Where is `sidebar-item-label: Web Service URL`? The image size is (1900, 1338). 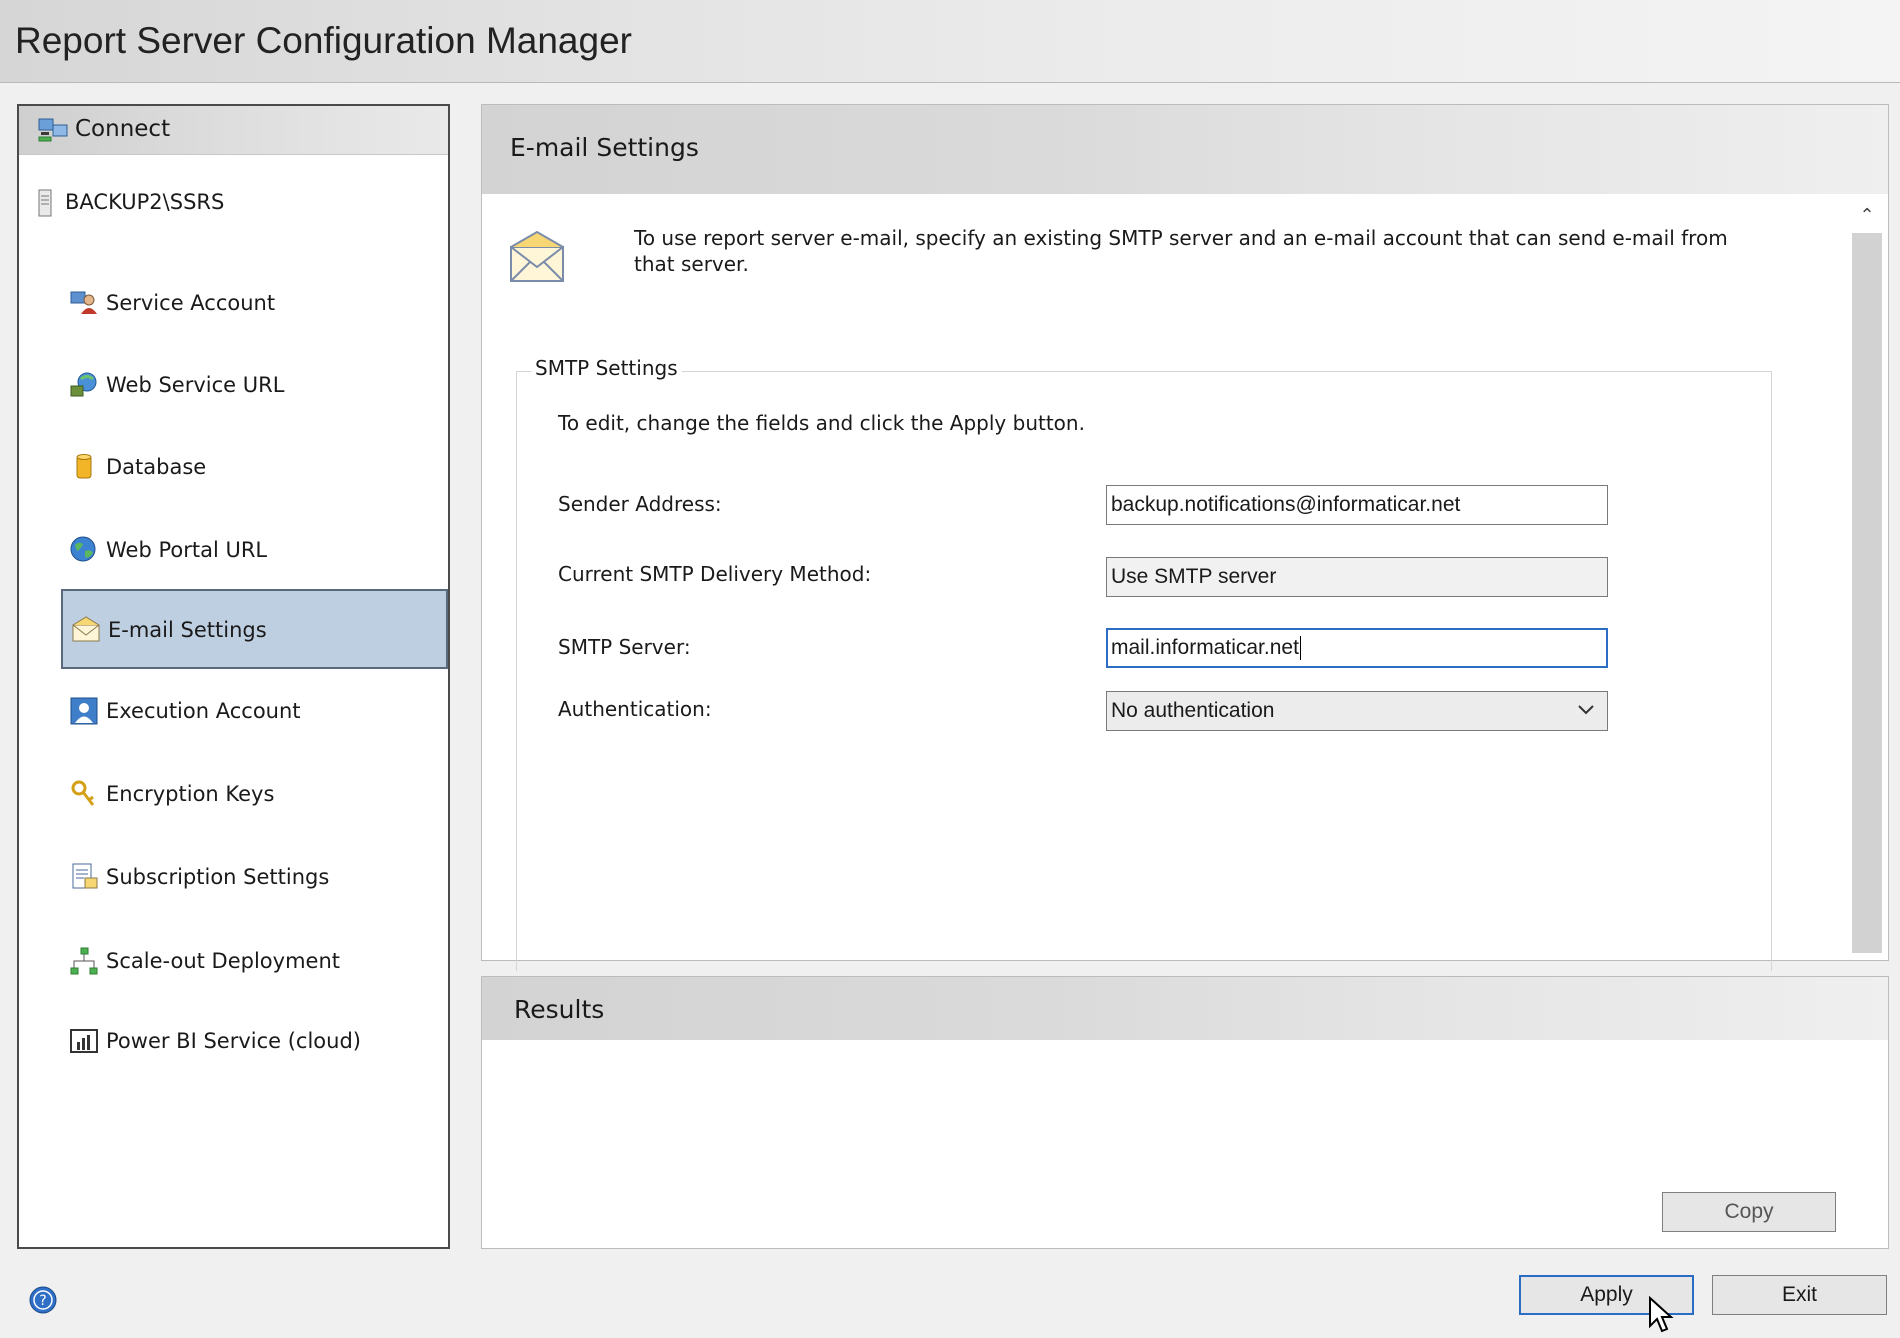 sidebar-item-label: Web Service URL is located at coordinates (195, 385).